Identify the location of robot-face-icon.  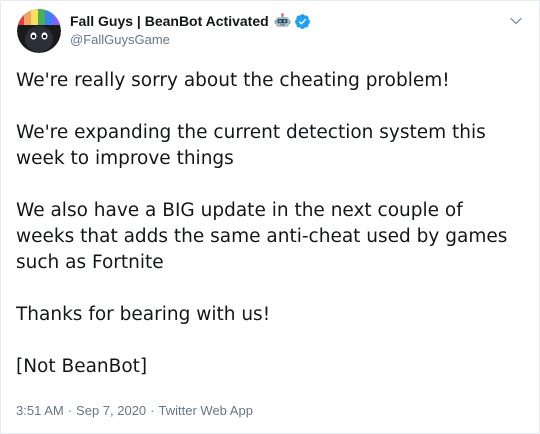
(282, 21).